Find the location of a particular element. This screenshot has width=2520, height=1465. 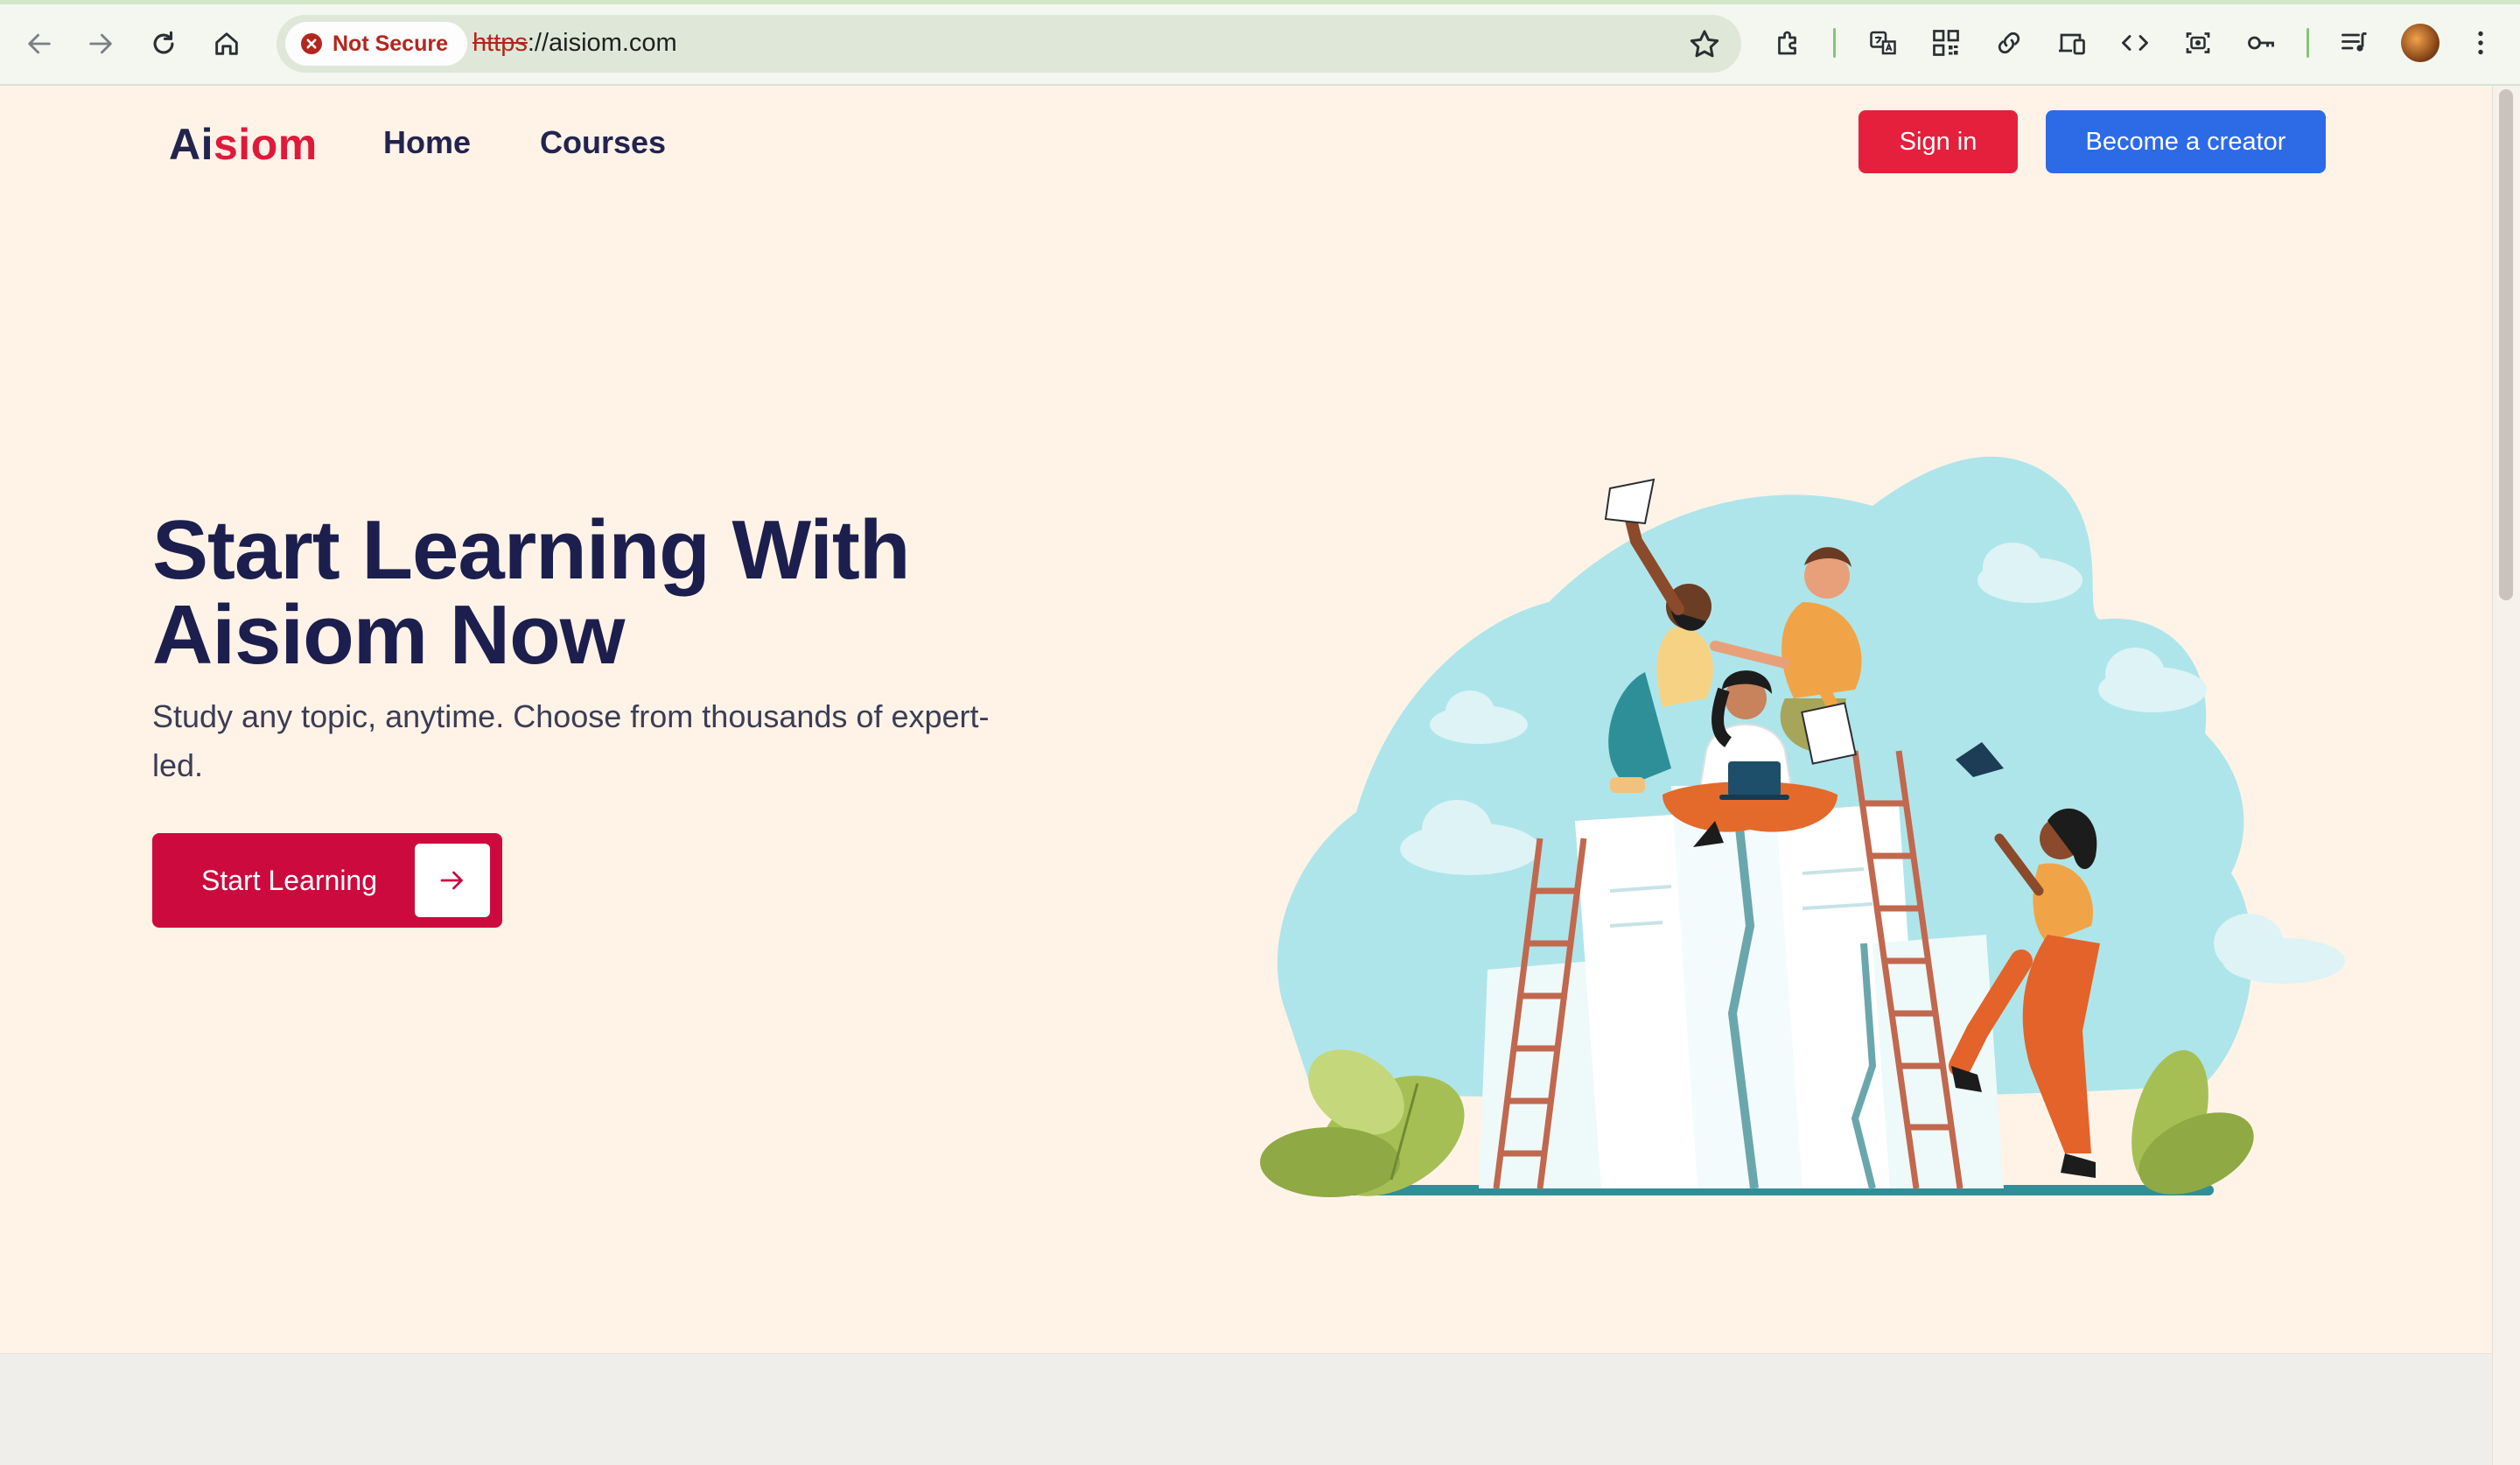

address-bar: Not Secure https://aisiom.com is located at coordinates (1008, 44).